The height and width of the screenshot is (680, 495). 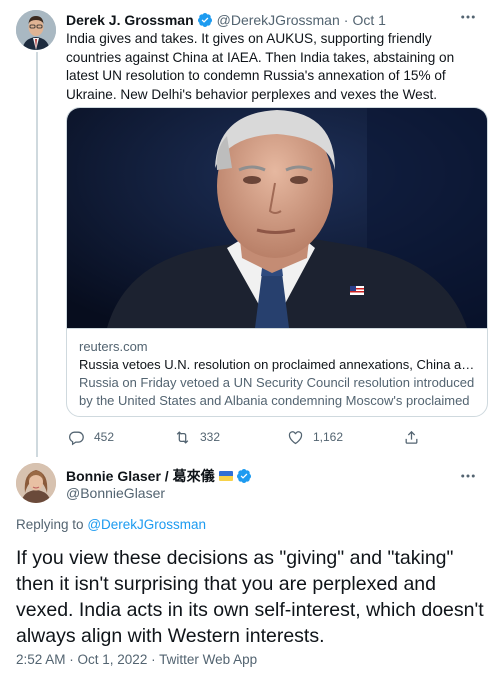 What do you see at coordinates (146, 524) in the screenshot?
I see `replying-to-link: @DerekJGrossman` at bounding box center [146, 524].